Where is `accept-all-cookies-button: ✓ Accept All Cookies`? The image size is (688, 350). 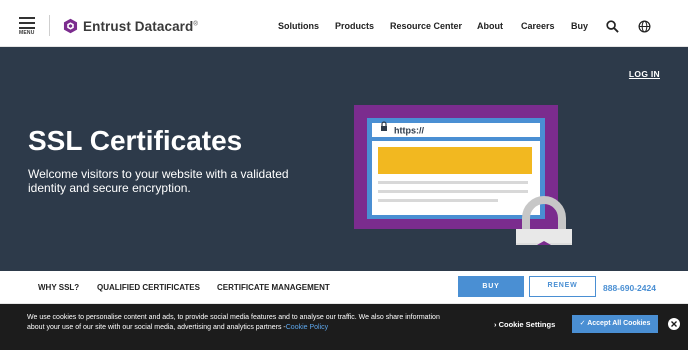 accept-all-cookies-button: ✓ Accept All Cookies is located at coordinates (615, 324).